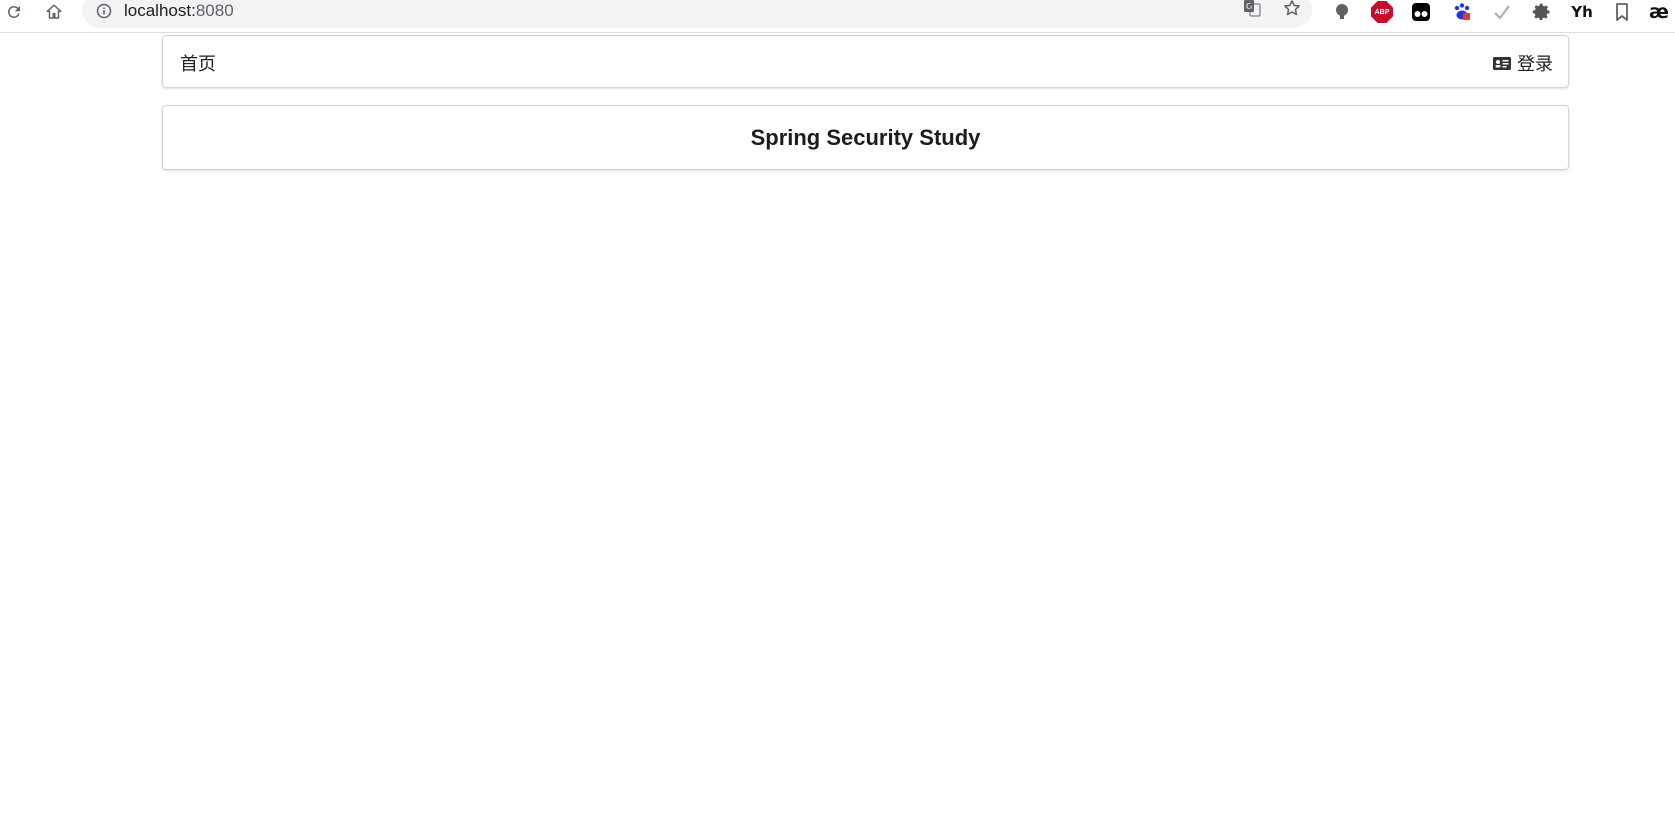 Image resolution: width=1675 pixels, height=830 pixels. What do you see at coordinates (198, 63) in the screenshot?
I see `menu-item-home: 首页` at bounding box center [198, 63].